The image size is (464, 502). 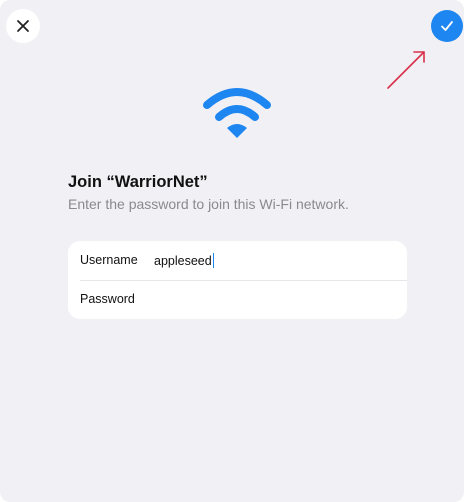 I want to click on join-confirm-button, so click(x=447, y=26).